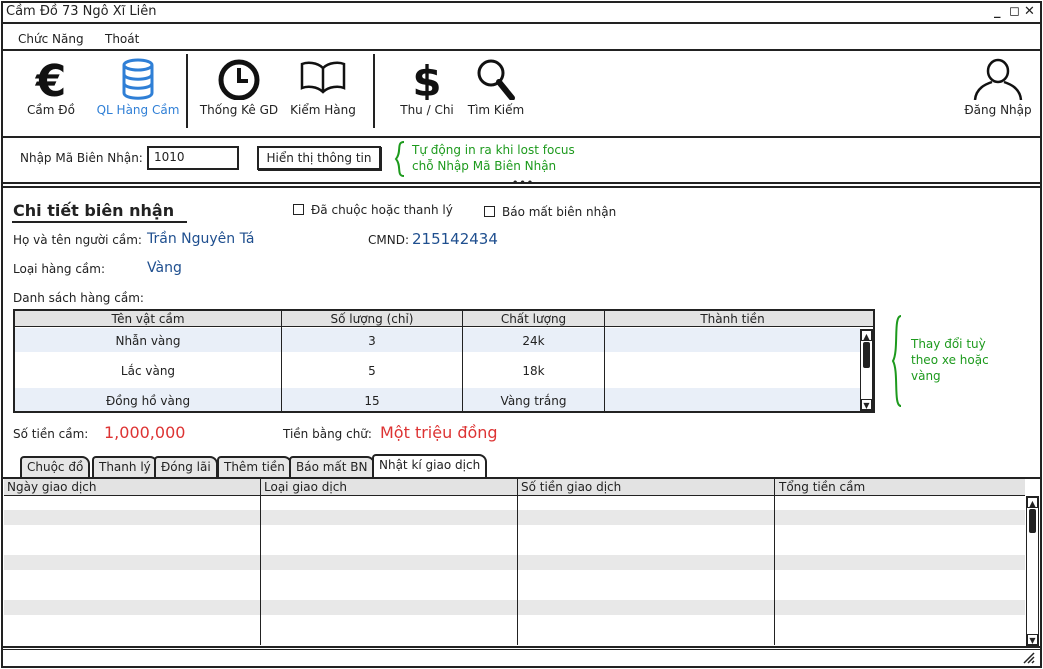  I want to click on item-list-label: Danh sách hàng cầm:, so click(78, 298).